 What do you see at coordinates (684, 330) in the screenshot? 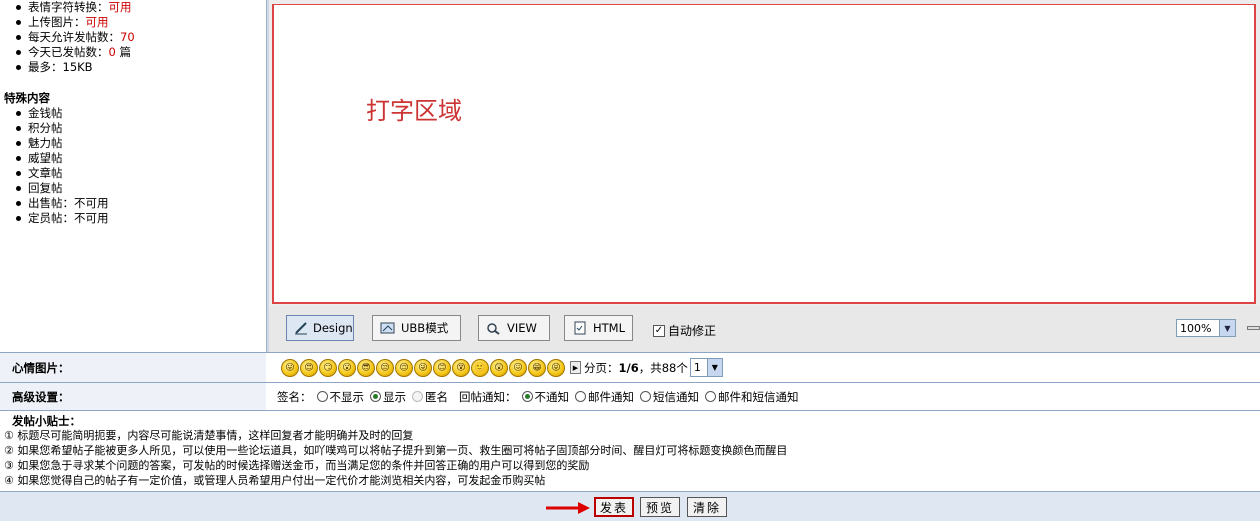
I see `autofix-checkbox: ✓ 自动修正` at bounding box center [684, 330].